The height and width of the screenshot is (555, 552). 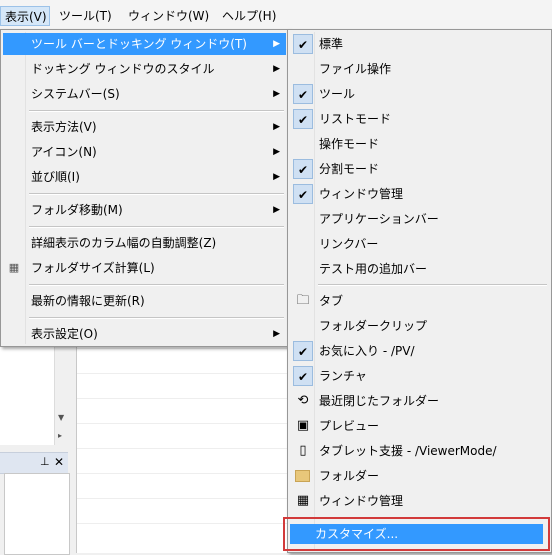 I want to click on submenu-item-label: 操作モード, so click(x=349, y=144).